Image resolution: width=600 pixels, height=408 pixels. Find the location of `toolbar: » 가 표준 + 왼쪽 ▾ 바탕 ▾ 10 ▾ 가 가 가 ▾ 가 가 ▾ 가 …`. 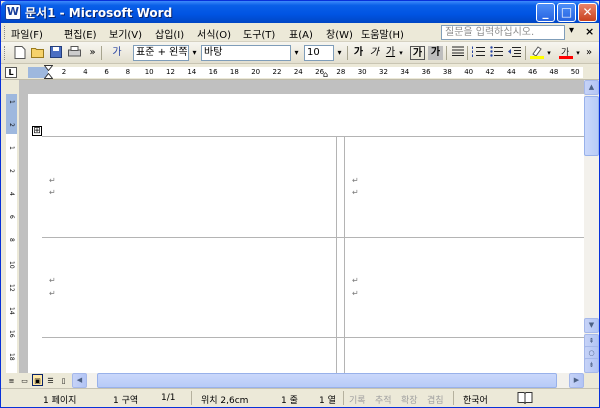

toolbar: » 가 표준 + 왼쪽 ▾ 바탕 ▾ 10 ▾ 가 가 가 ▾ 가 가 ▾ 가 … is located at coordinates (300, 53).